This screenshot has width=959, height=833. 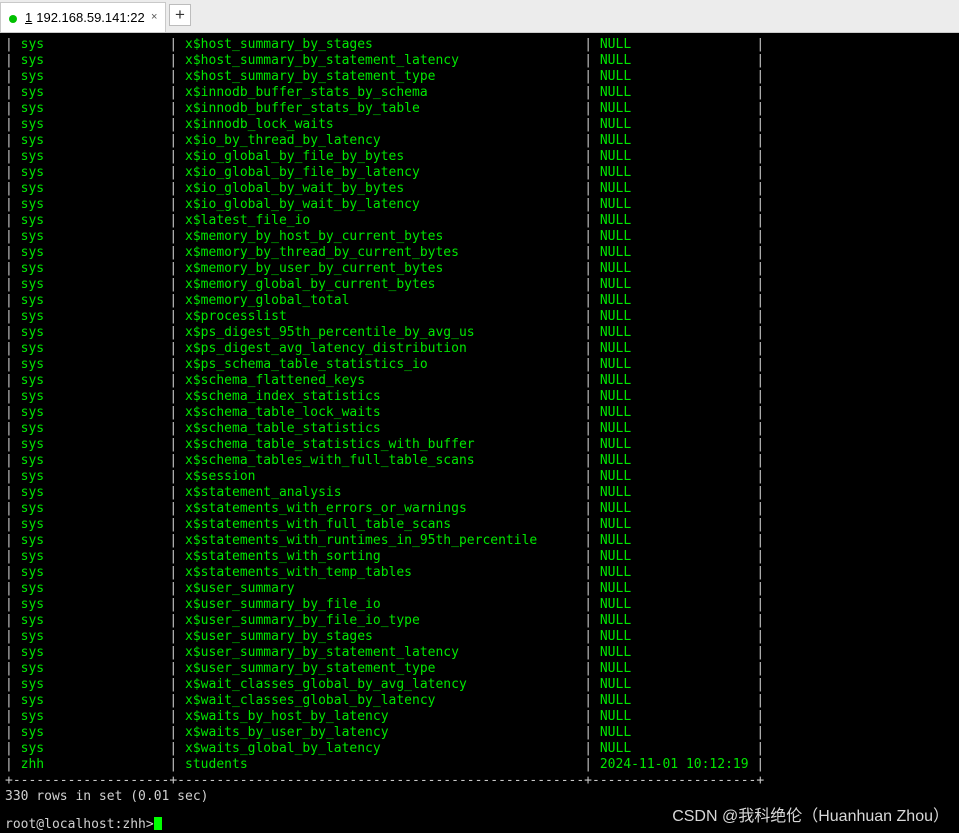 I want to click on watermark: CSDN @我科绝伦（Huanhuan Zhou）, so click(x=810, y=816).